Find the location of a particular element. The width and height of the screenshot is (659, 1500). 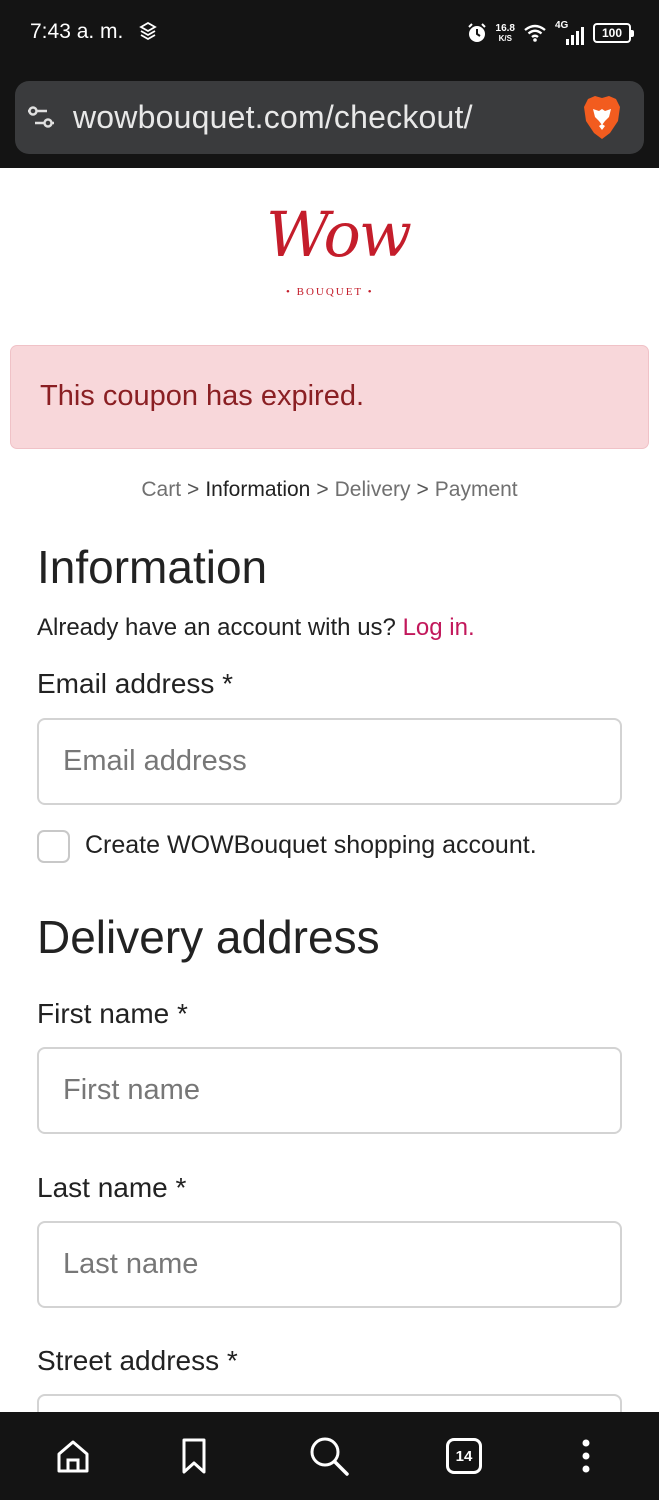

information-heading: Information is located at coordinates (152, 567).